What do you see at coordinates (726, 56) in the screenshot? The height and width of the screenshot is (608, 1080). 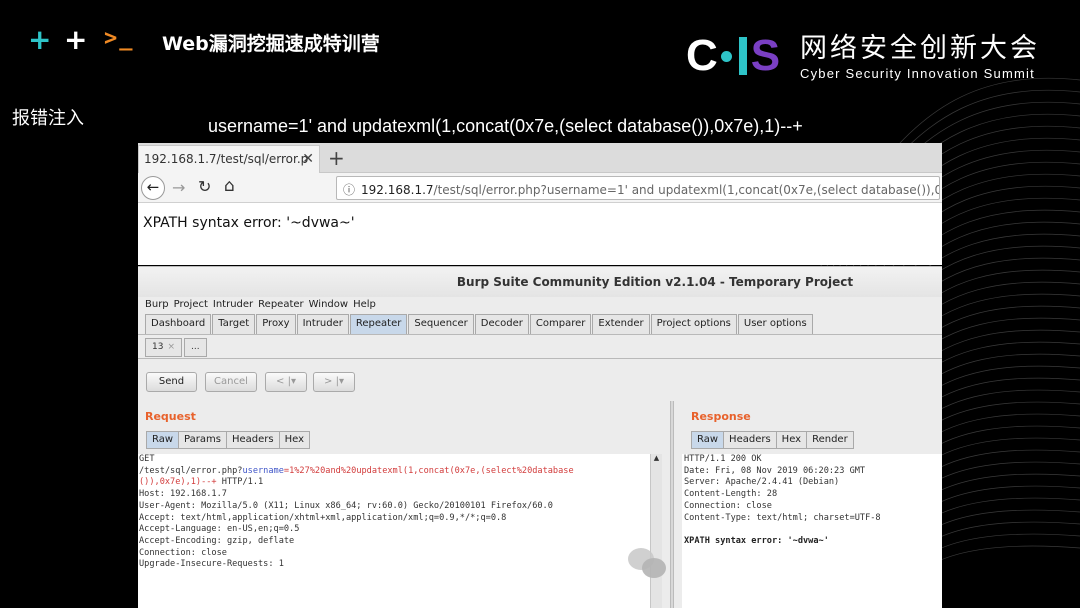 I see `logo-dot` at bounding box center [726, 56].